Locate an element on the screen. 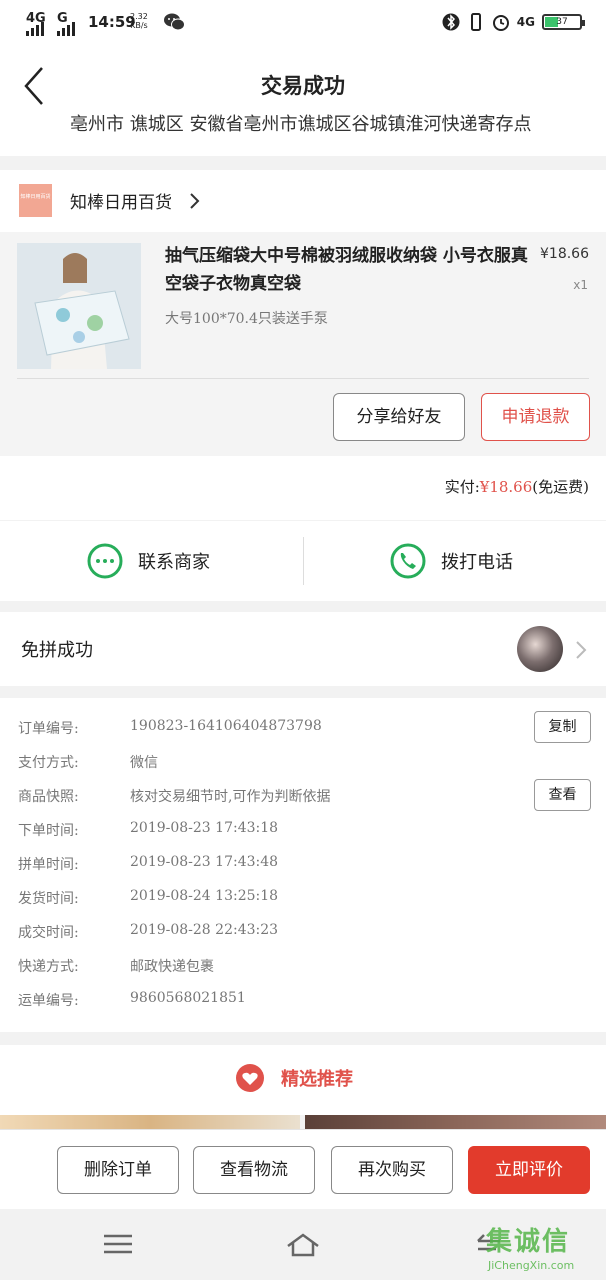 This screenshot has width=606, height=1280. heart-icon is located at coordinates (250, 1078).